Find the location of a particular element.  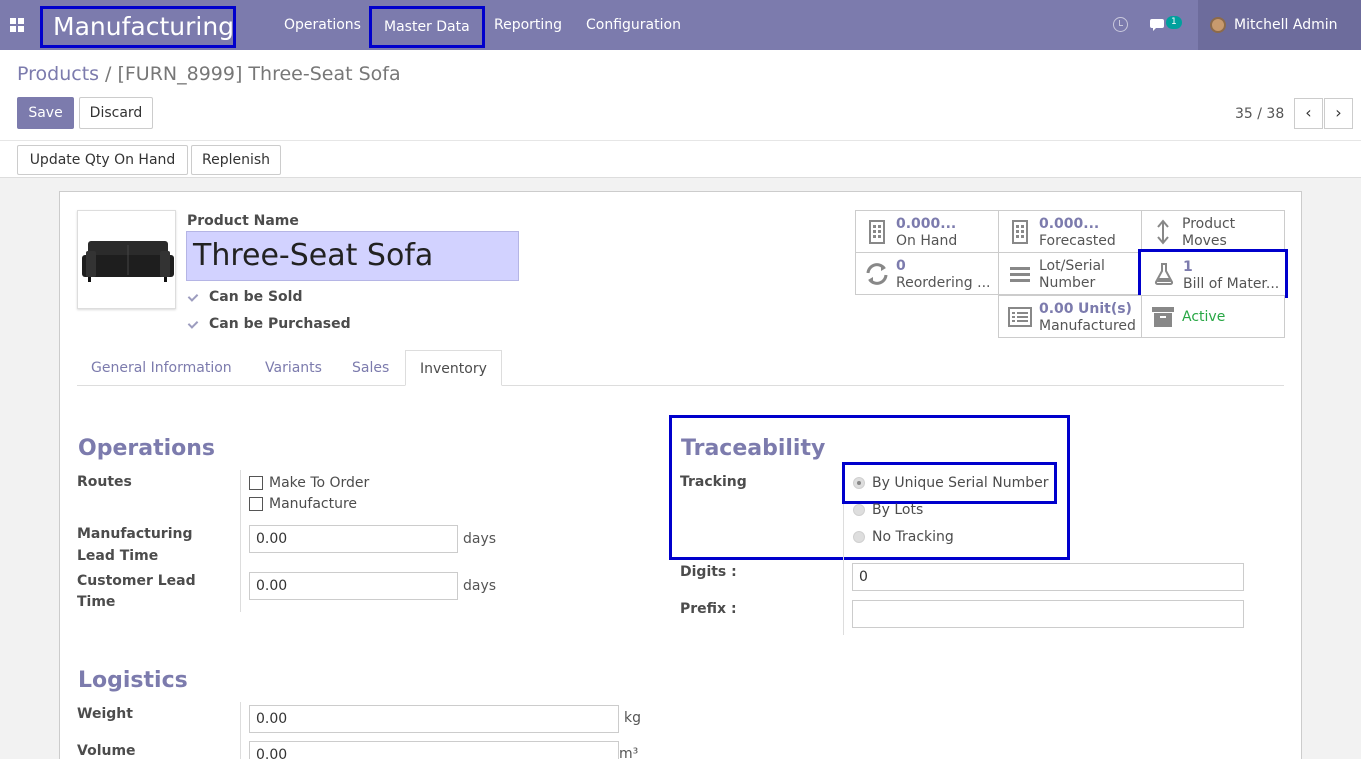

can-be-sold-label: Can be Sold is located at coordinates (256, 297).